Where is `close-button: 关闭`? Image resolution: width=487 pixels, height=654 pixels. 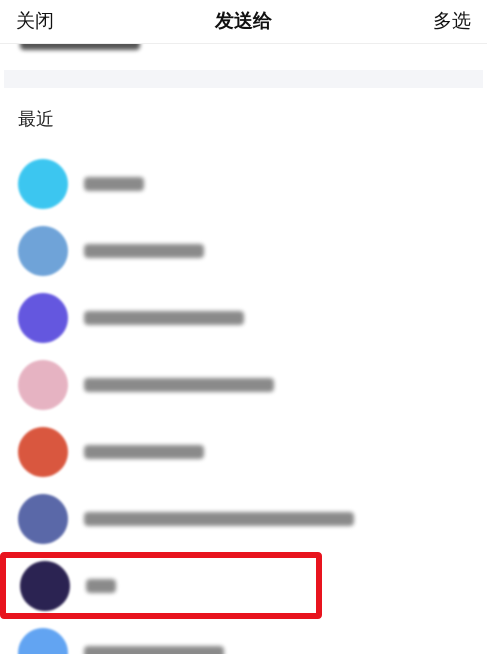
close-button: 关闭 is located at coordinates (35, 21).